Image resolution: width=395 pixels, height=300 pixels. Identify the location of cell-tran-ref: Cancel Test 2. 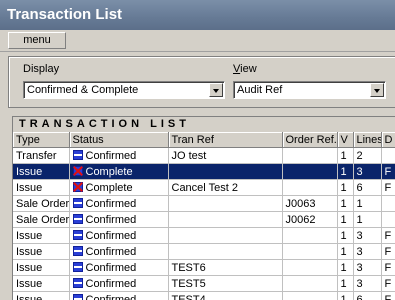
(225, 187).